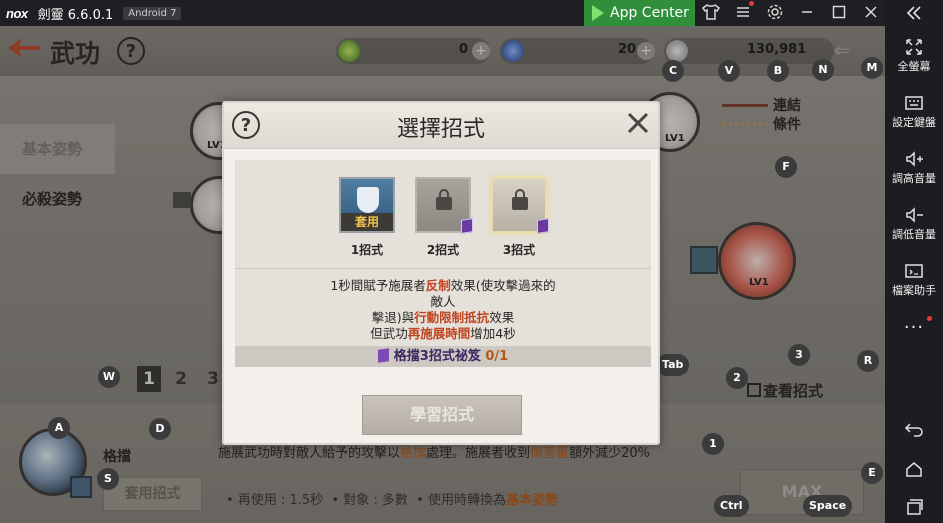  What do you see at coordinates (868, 361) in the screenshot?
I see `keyhint-r: R` at bounding box center [868, 361].